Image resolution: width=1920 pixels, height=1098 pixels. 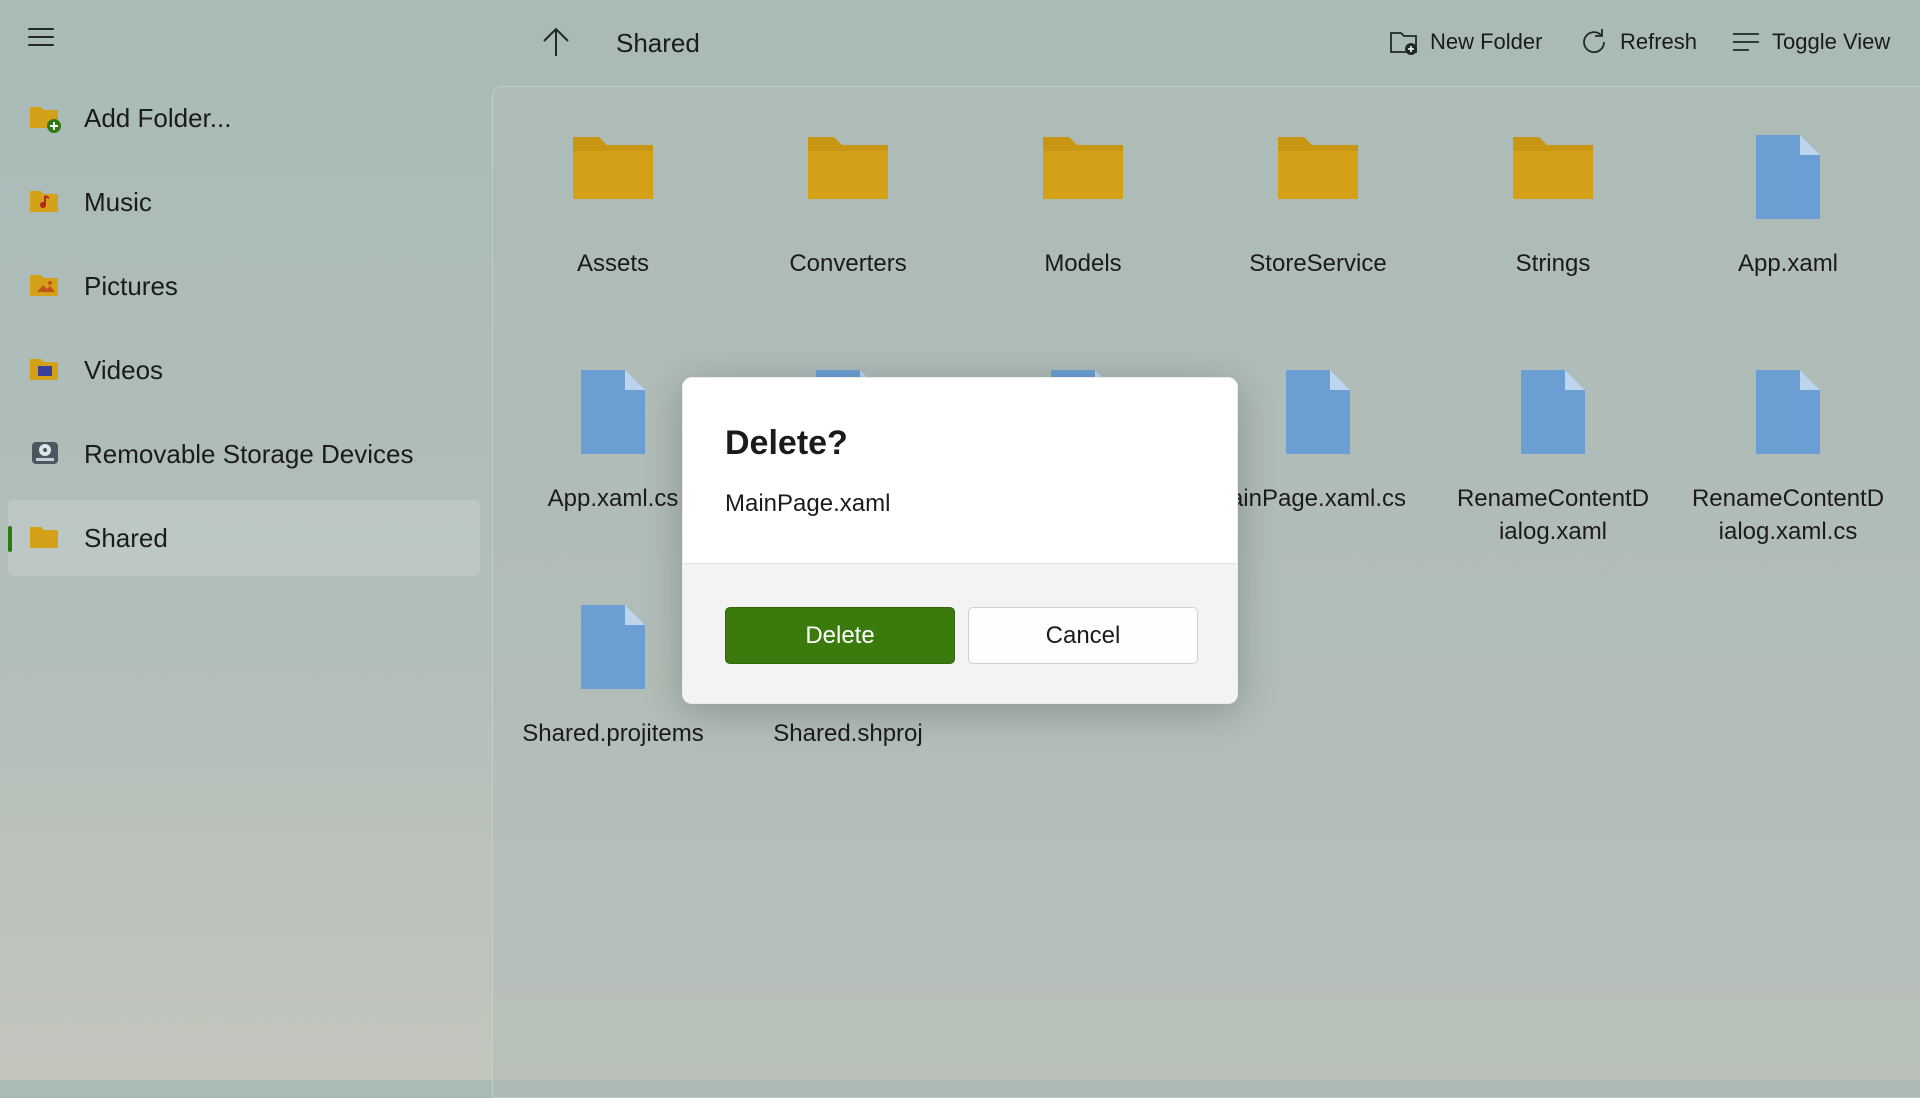 I want to click on sidebar-item-removable-storage: Removable Storage Devices, so click(x=244, y=454).